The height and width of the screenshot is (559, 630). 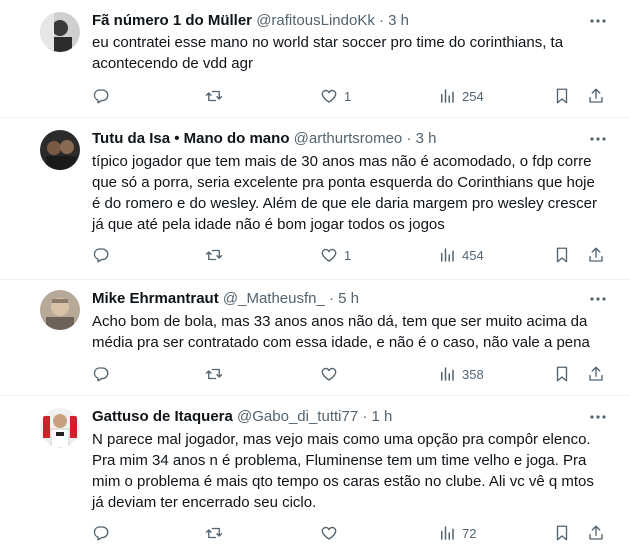 I want to click on views-button: 254, so click(x=461, y=96).